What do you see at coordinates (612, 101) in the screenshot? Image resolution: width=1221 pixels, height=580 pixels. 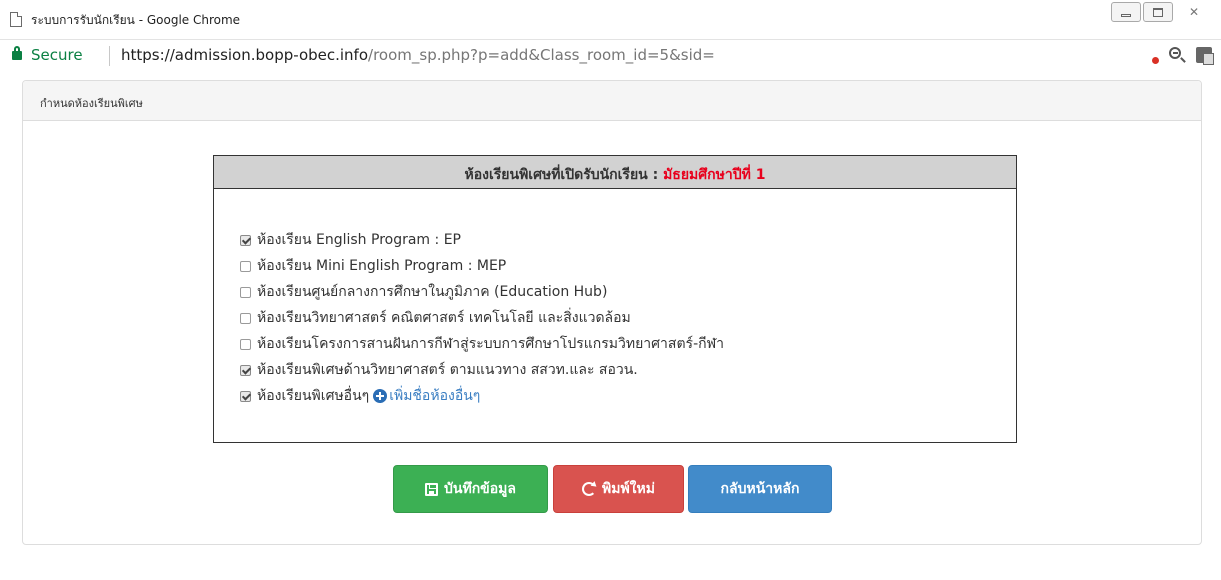 I see `panel-heading: กำหนดห้องเรียนพิเศษ` at bounding box center [612, 101].